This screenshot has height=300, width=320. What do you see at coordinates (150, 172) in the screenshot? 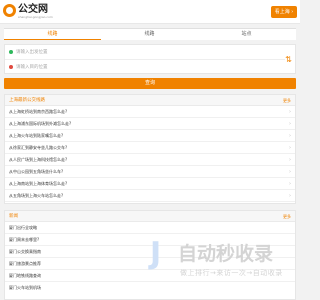
I see `list-item: 从中山公园到五角场坐什么车? ›` at bounding box center [150, 172].